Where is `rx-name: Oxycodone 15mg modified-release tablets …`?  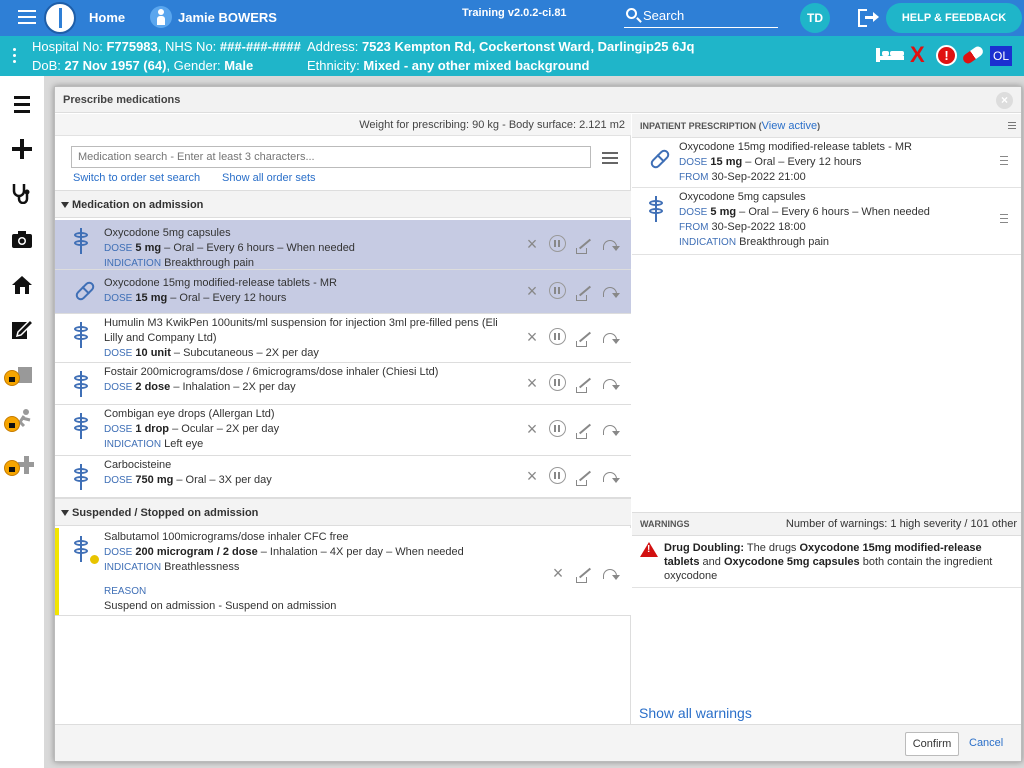
rx-name: Oxycodone 15mg modified-release tablets … is located at coordinates (795, 147).